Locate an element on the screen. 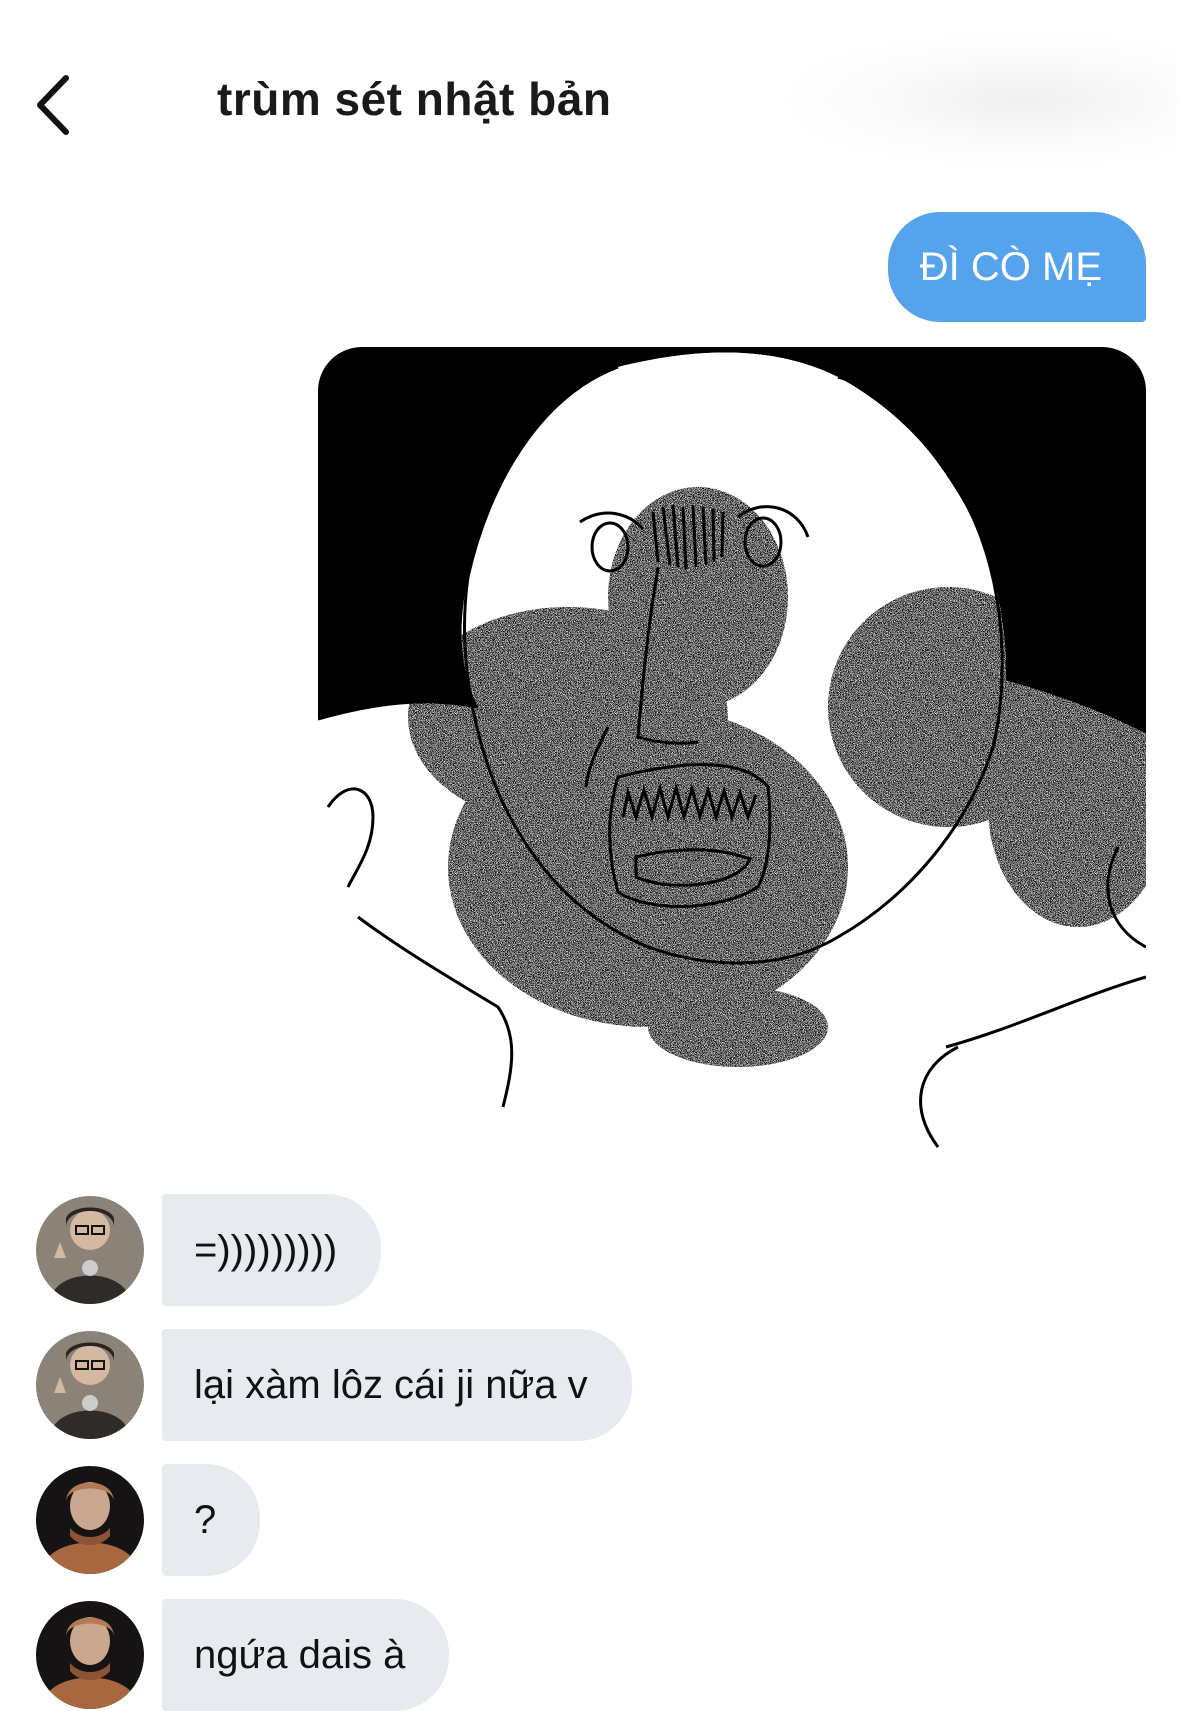 This screenshot has width=1179, height=1711. incoming-message: =))))))))) is located at coordinates (272, 1250).